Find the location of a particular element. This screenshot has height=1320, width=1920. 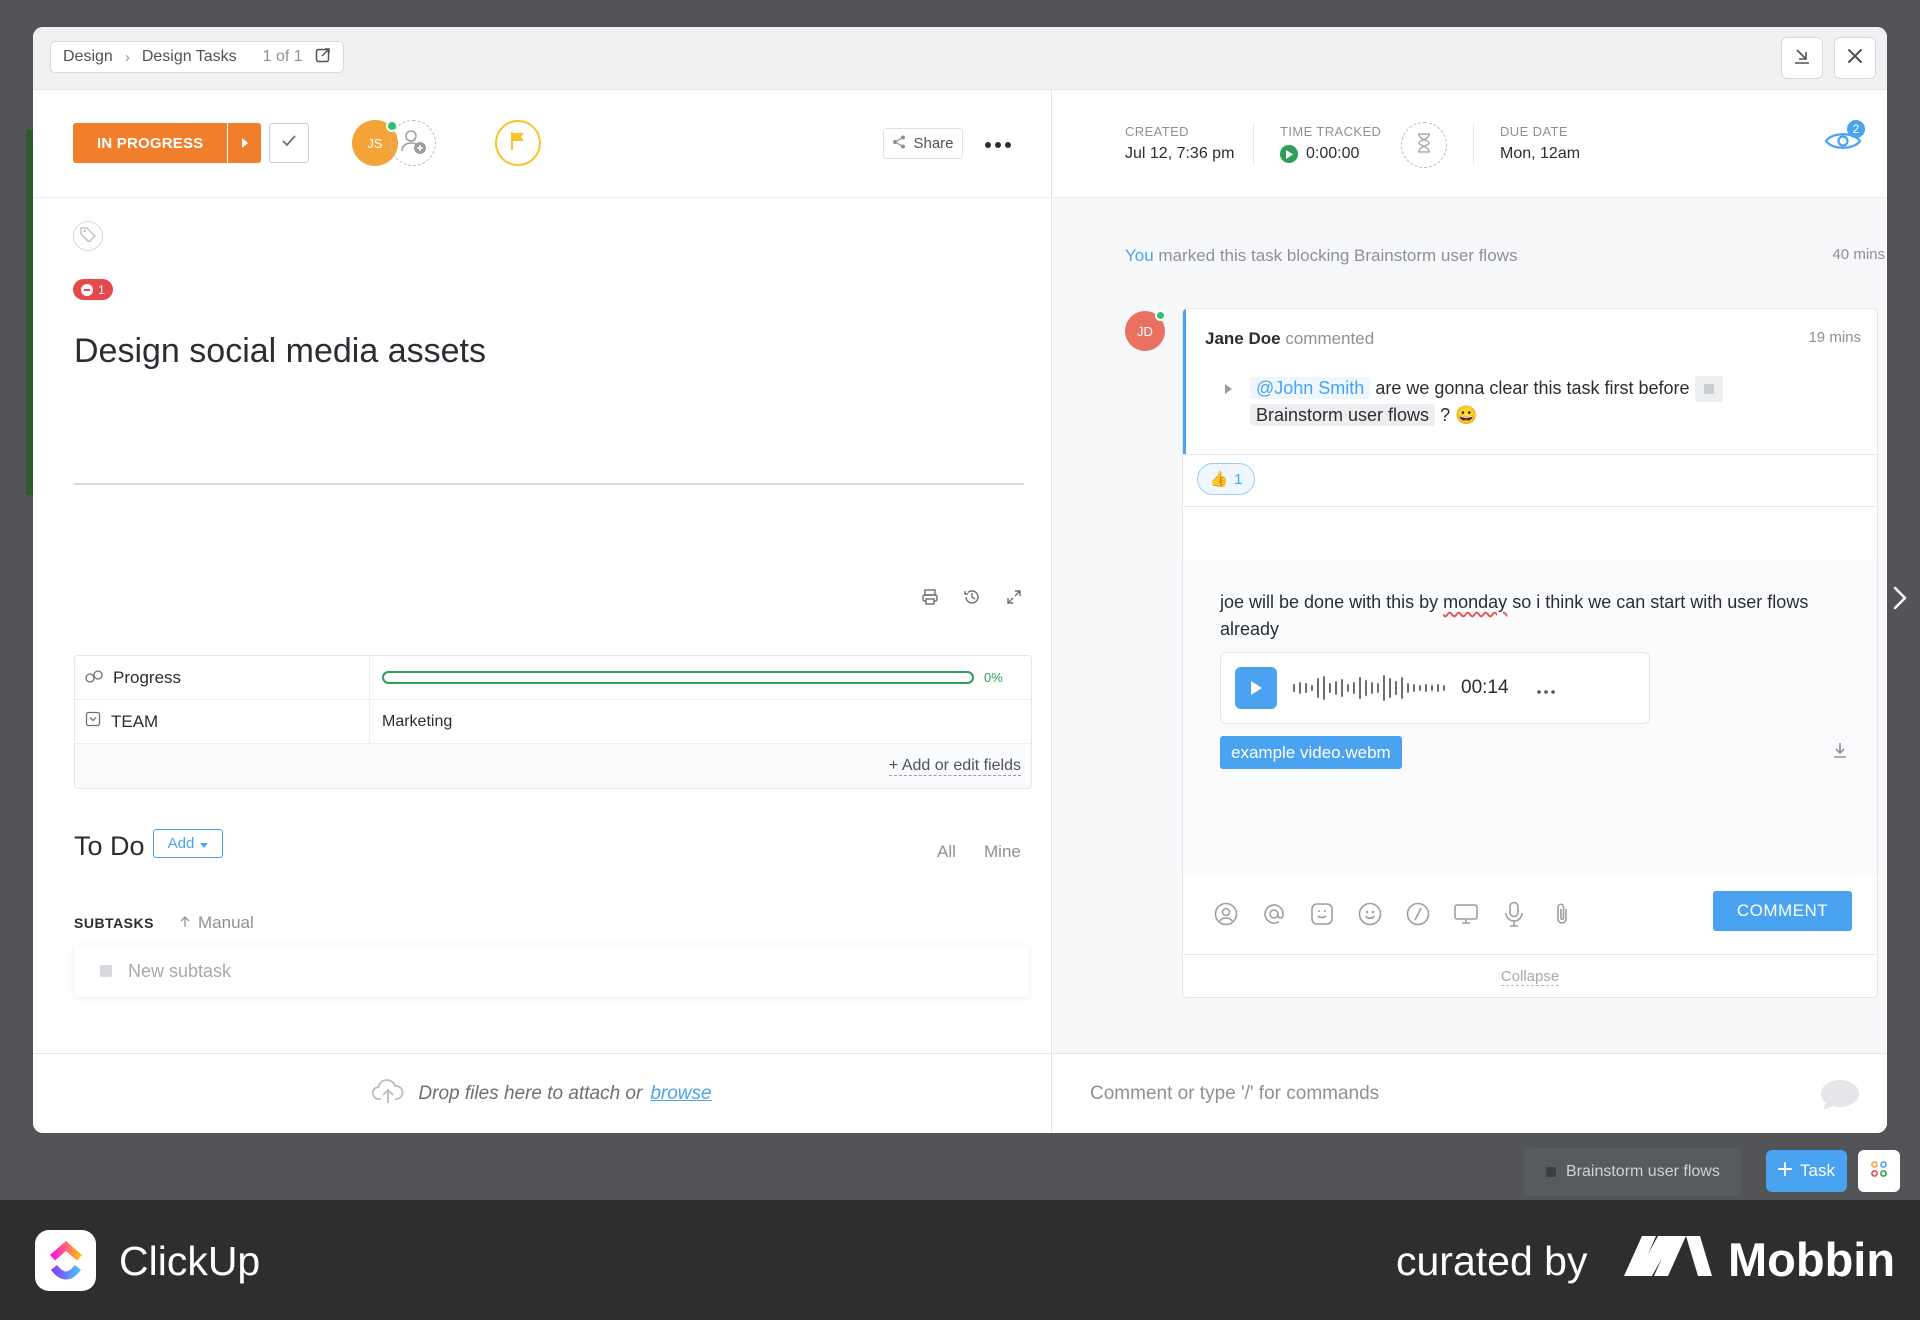

expand-caret-icon is located at coordinates (1228, 389).